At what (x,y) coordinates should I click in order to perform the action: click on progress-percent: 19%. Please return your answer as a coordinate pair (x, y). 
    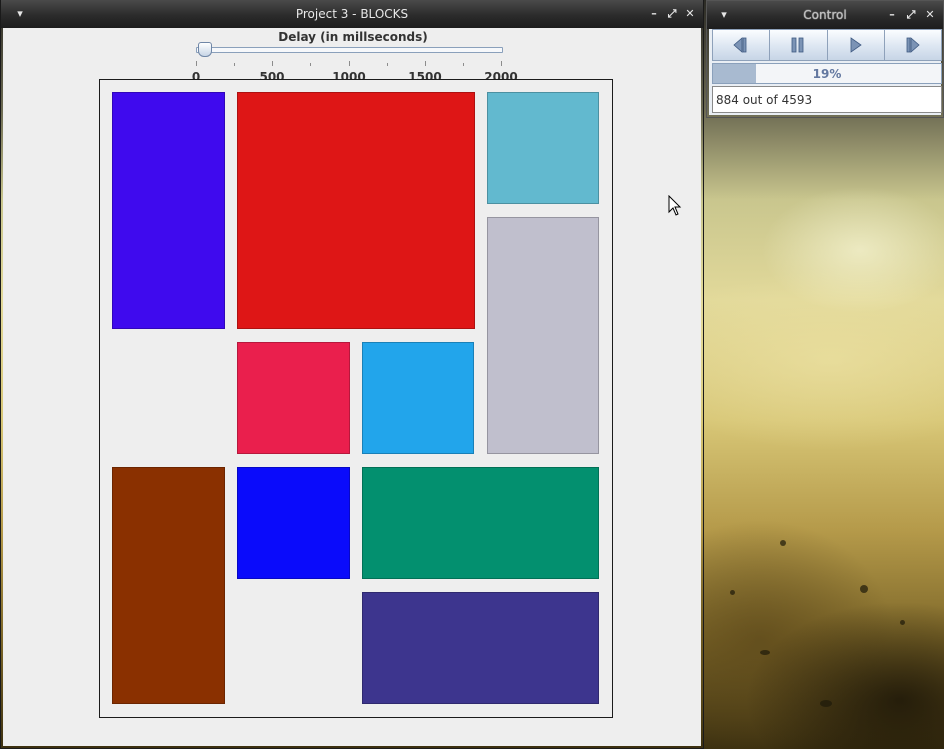
    Looking at the image, I should click on (827, 74).